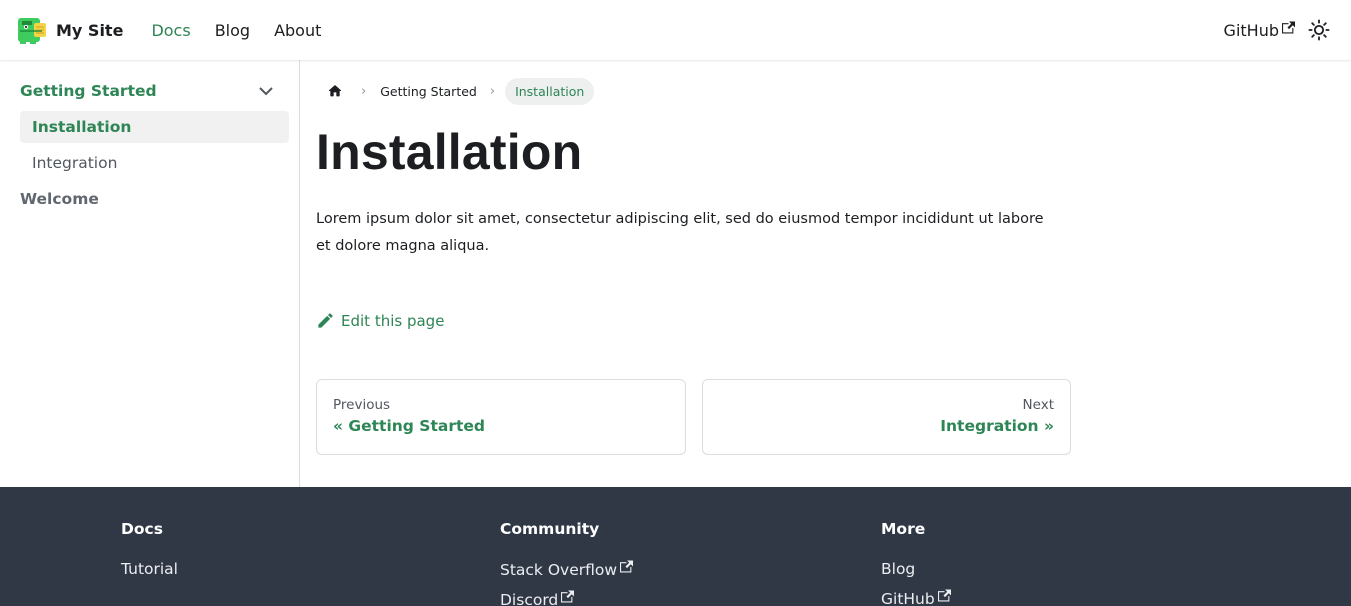  What do you see at coordinates (362, 405) in the screenshot?
I see `pager-previous-sublabel: Previous` at bounding box center [362, 405].